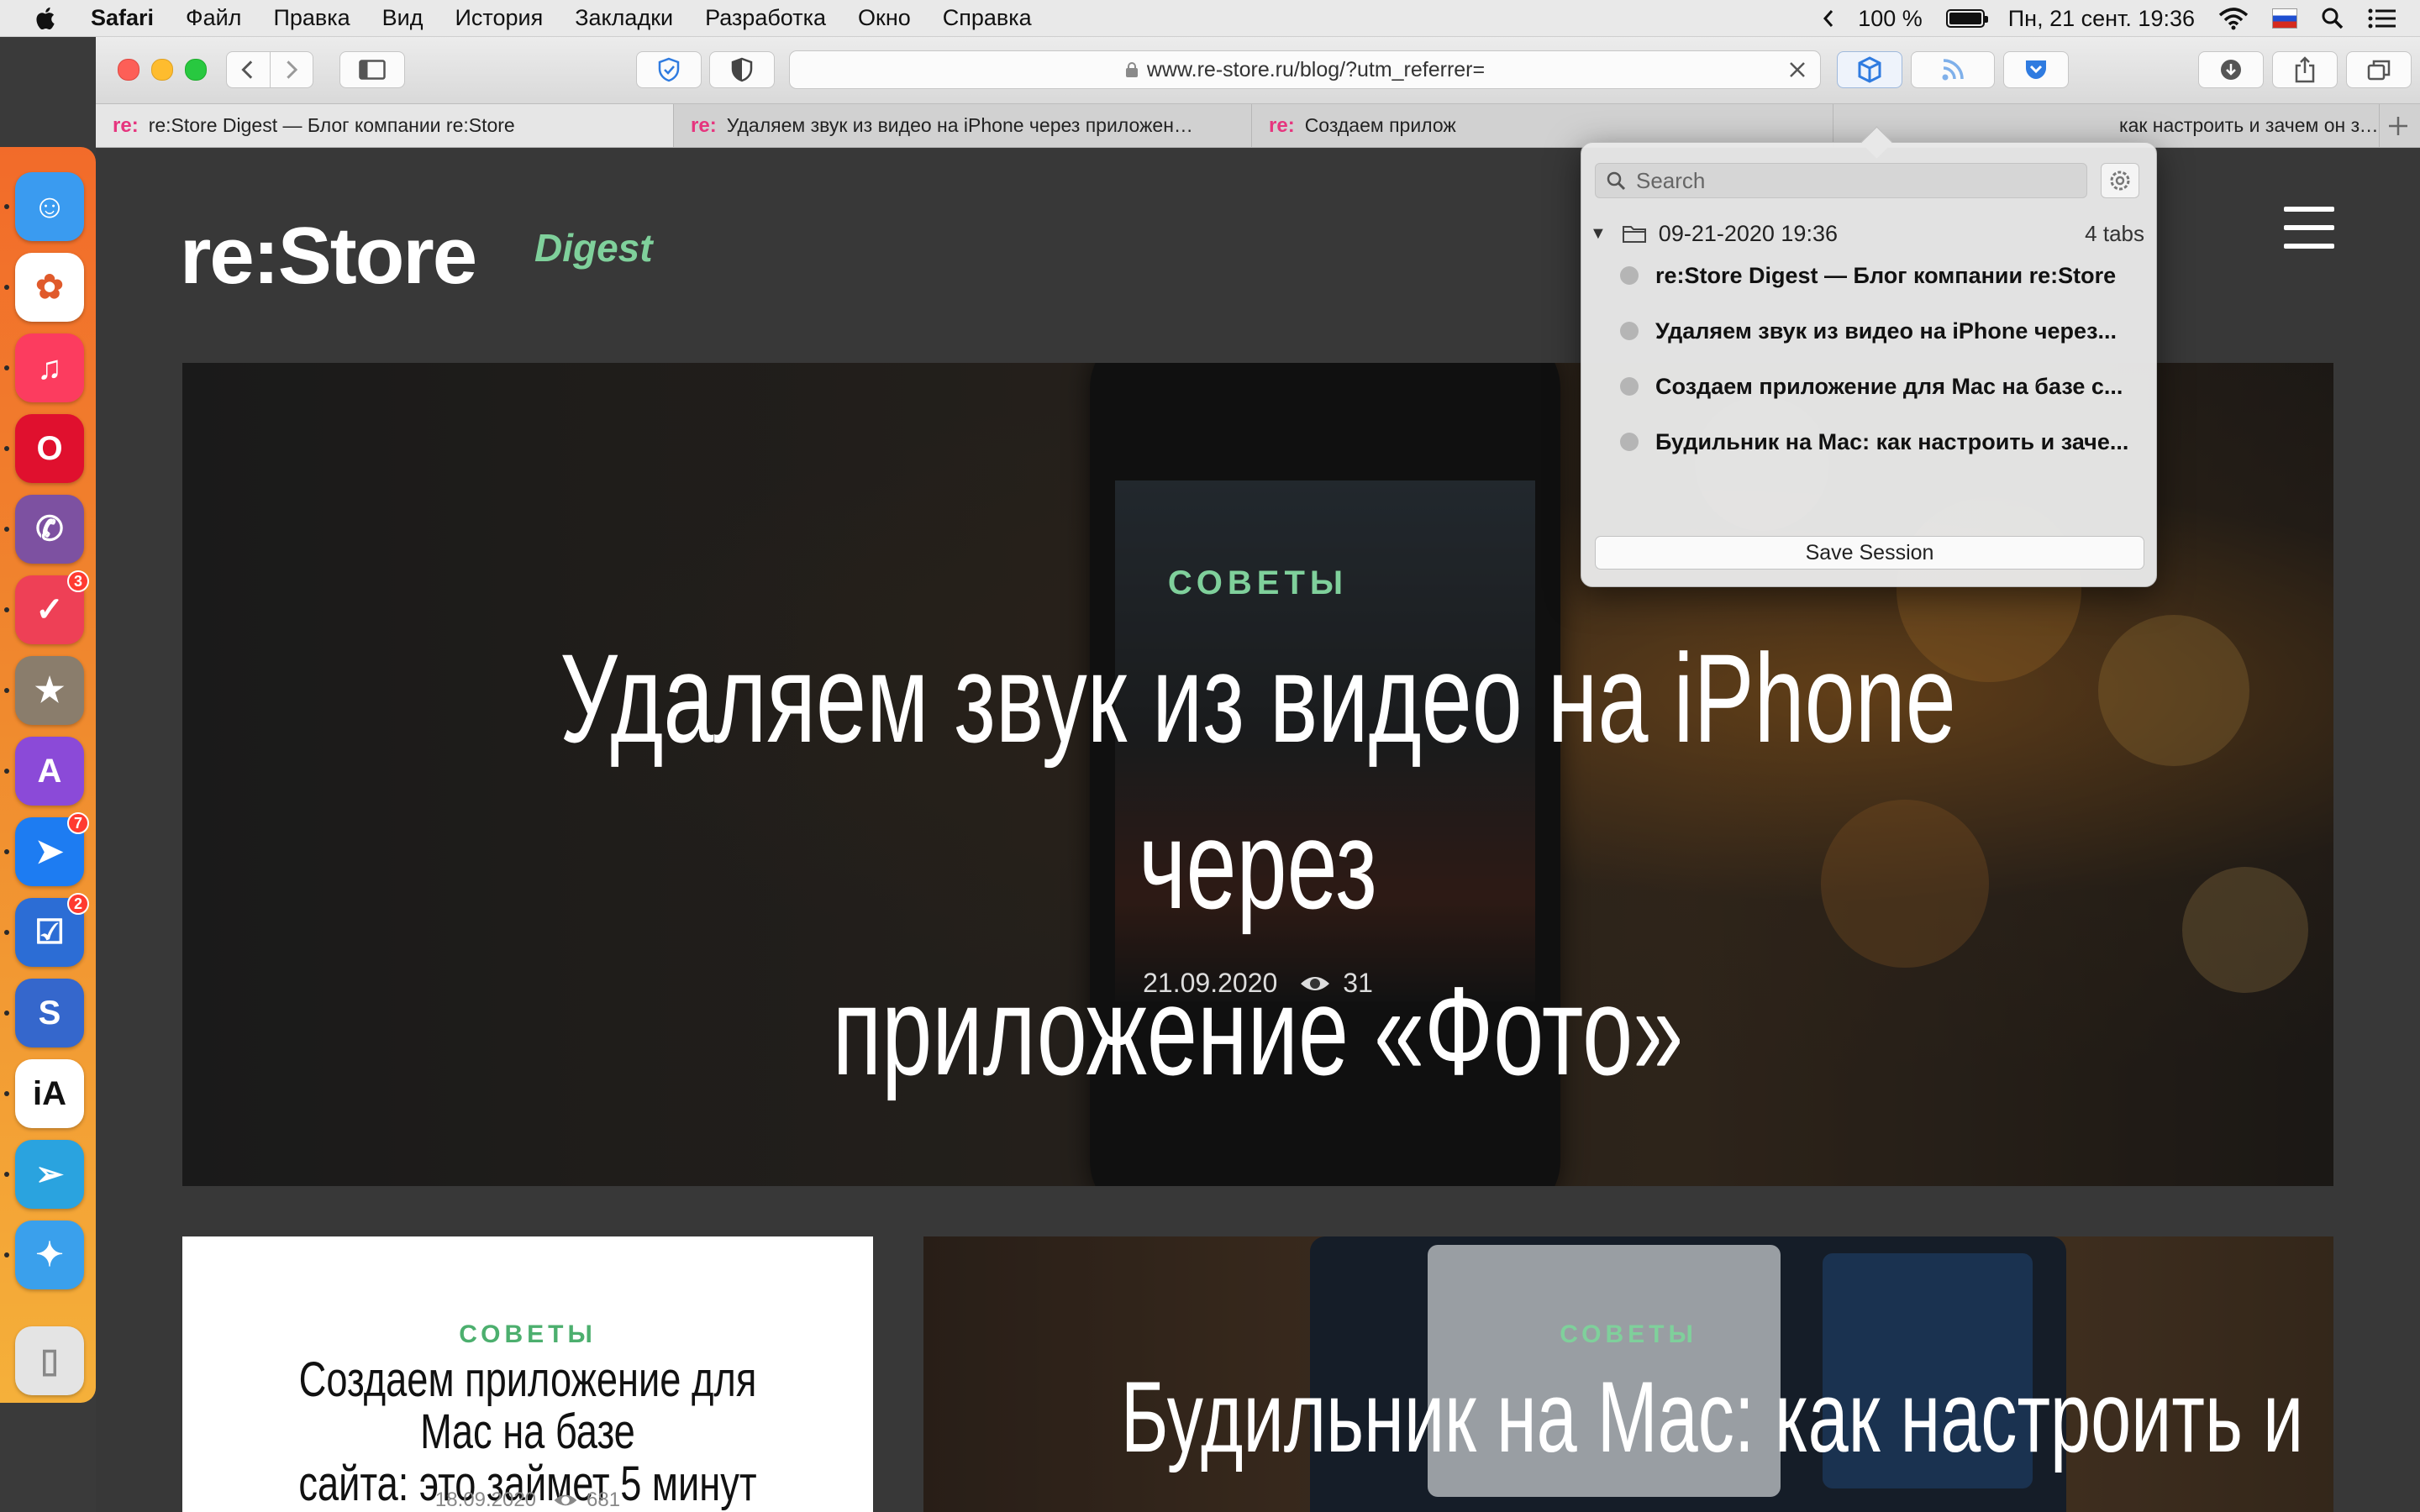 This screenshot has width=2420, height=1512. What do you see at coordinates (52, 849) in the screenshot?
I see `spark-icon: ➤ 7` at bounding box center [52, 849].